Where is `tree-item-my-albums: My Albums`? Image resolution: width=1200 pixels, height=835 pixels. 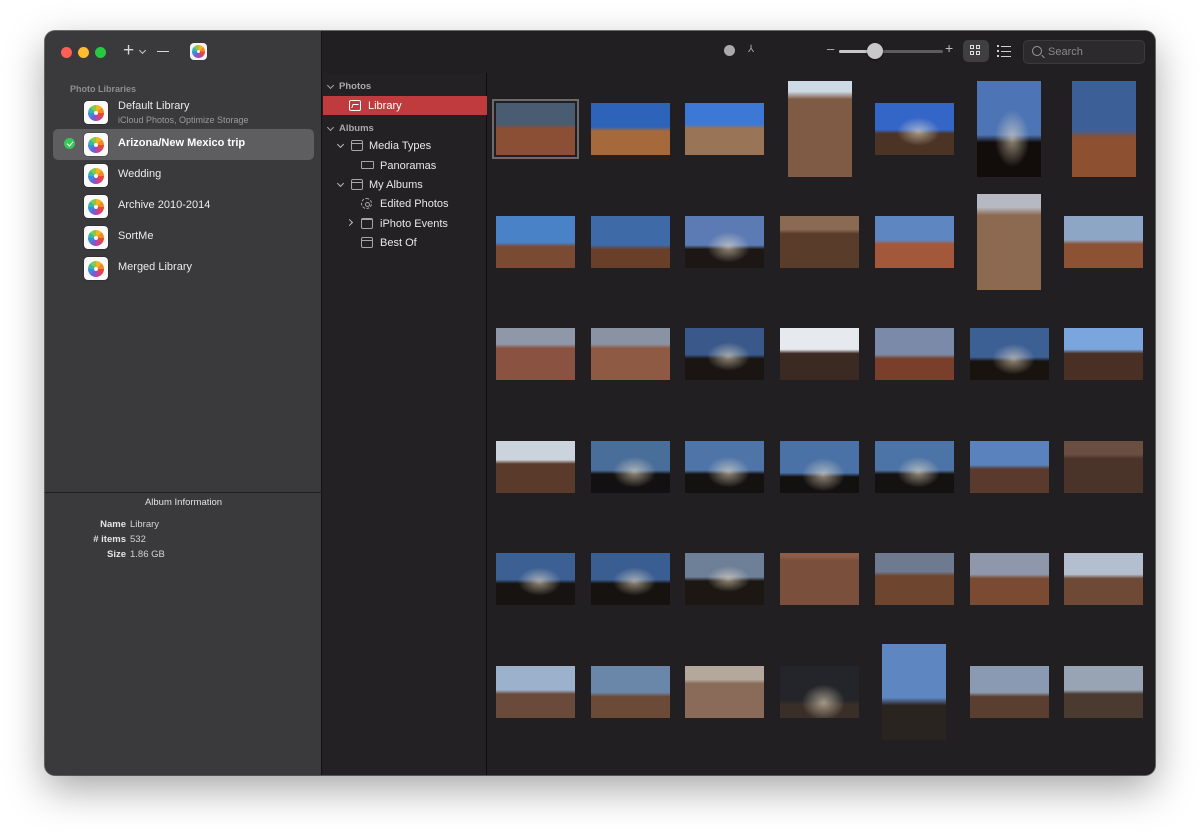 tree-item-my-albums: My Albums is located at coordinates (405, 184).